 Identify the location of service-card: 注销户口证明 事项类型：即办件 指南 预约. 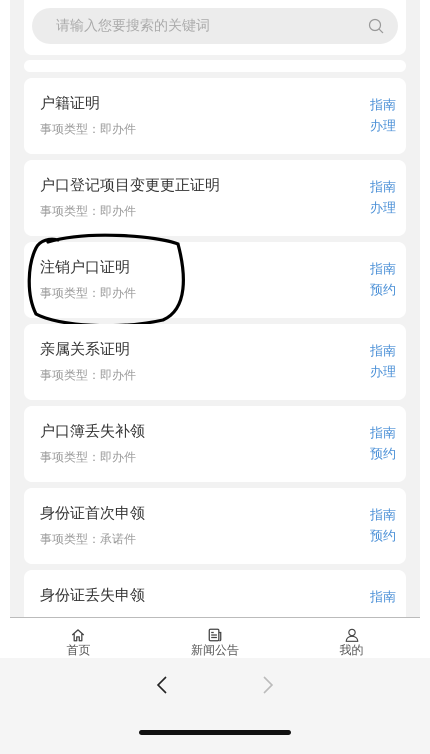
(215, 280).